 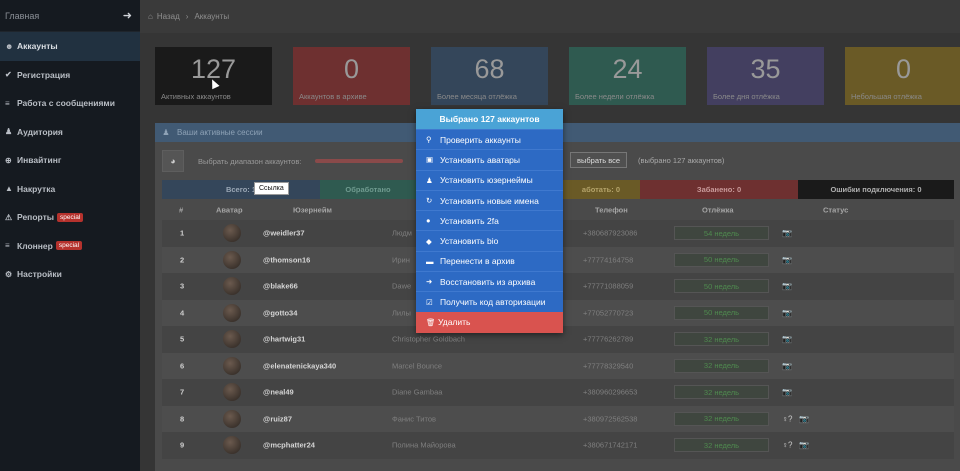 What do you see at coordinates (70, 217) in the screenshot?
I see `sidebar-item-6: ⚠ Репорты special` at bounding box center [70, 217].